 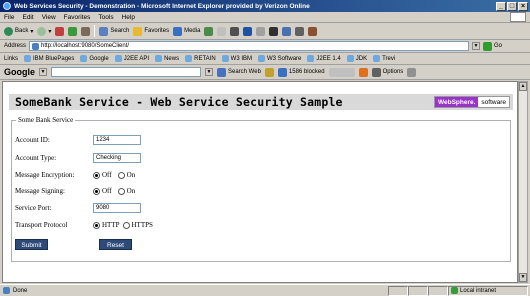 I want to click on scroll-down-arrow-icon: ▼, so click(x=523, y=277).